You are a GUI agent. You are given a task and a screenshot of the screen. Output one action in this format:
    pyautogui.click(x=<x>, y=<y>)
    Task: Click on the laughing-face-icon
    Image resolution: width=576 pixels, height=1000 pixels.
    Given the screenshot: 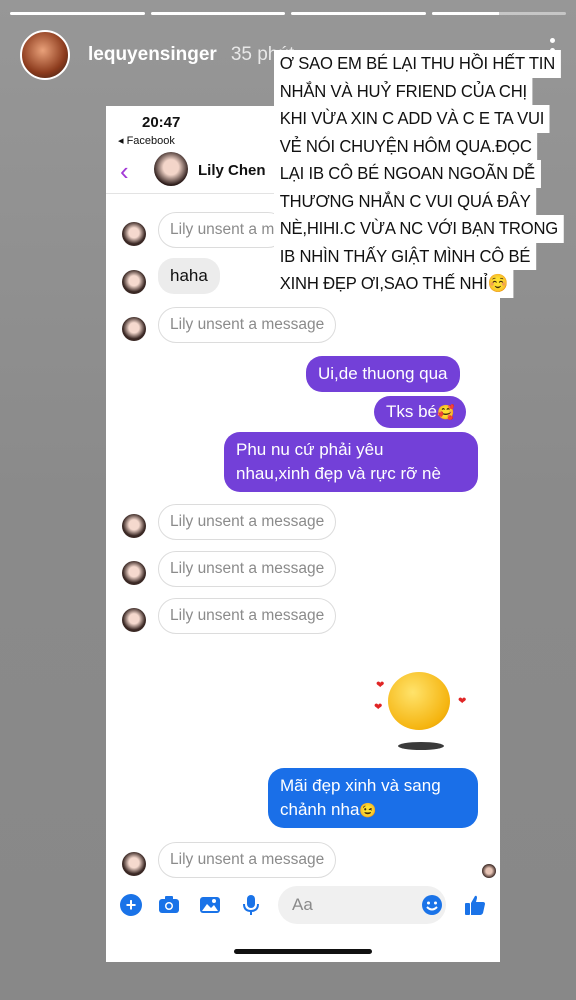 What is the action you would take?
    pyautogui.click(x=419, y=701)
    